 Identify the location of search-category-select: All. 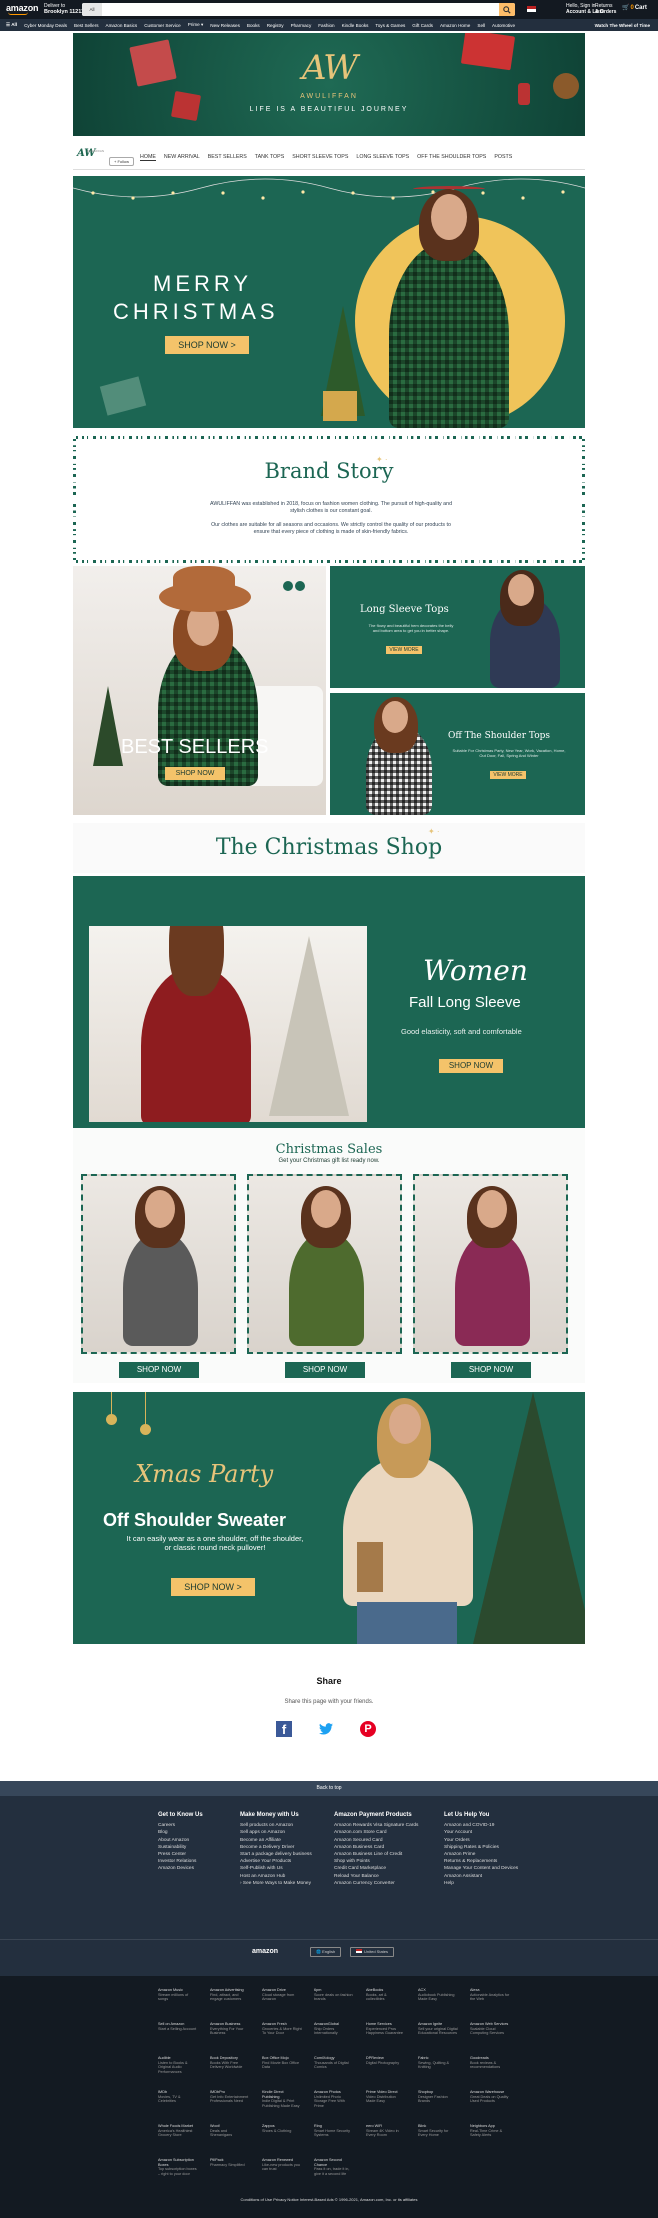
(92, 9).